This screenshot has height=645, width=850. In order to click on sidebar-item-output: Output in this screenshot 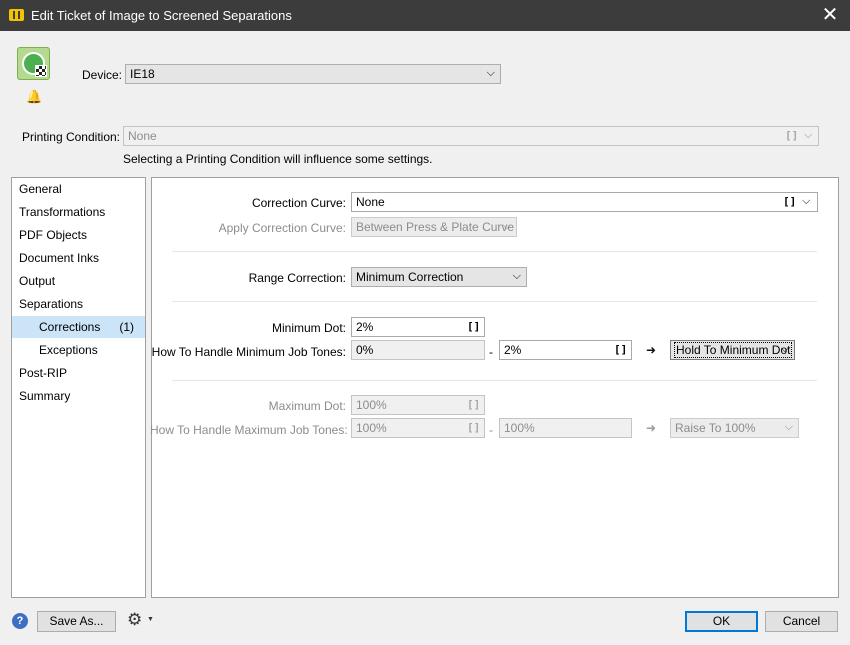, I will do `click(78, 281)`.